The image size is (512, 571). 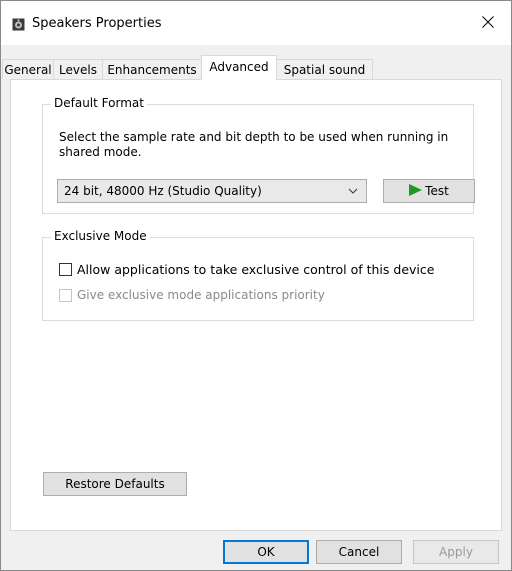 What do you see at coordinates (163, 191) in the screenshot?
I see `format-dropdown-value: 24 bit, 48000 Hz (Studio Quality)` at bounding box center [163, 191].